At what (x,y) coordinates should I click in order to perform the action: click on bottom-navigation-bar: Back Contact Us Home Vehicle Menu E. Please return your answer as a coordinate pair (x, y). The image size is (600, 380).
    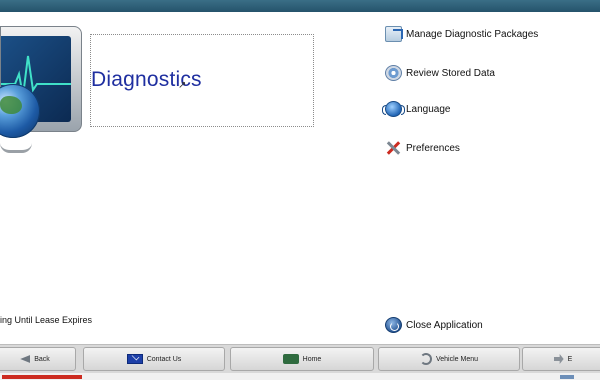
    Looking at the image, I should click on (300, 358).